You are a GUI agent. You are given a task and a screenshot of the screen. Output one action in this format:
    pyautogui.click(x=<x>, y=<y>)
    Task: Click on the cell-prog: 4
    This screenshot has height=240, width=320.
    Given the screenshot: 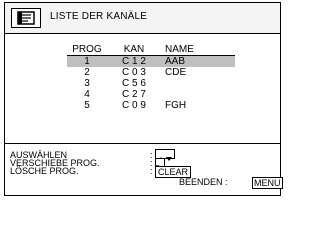 What is the action you would take?
    pyautogui.click(x=87, y=94)
    